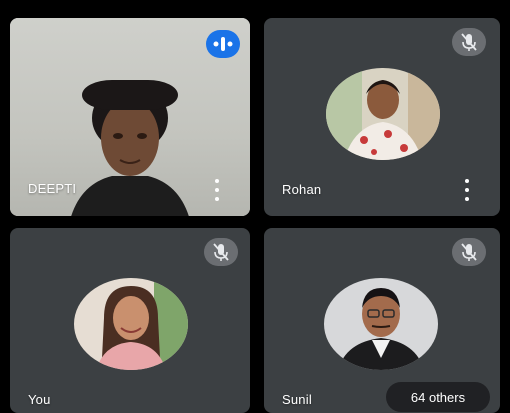 The image size is (510, 413). Describe the element at coordinates (130, 148) in the screenshot. I see `participant-video-person` at that location.